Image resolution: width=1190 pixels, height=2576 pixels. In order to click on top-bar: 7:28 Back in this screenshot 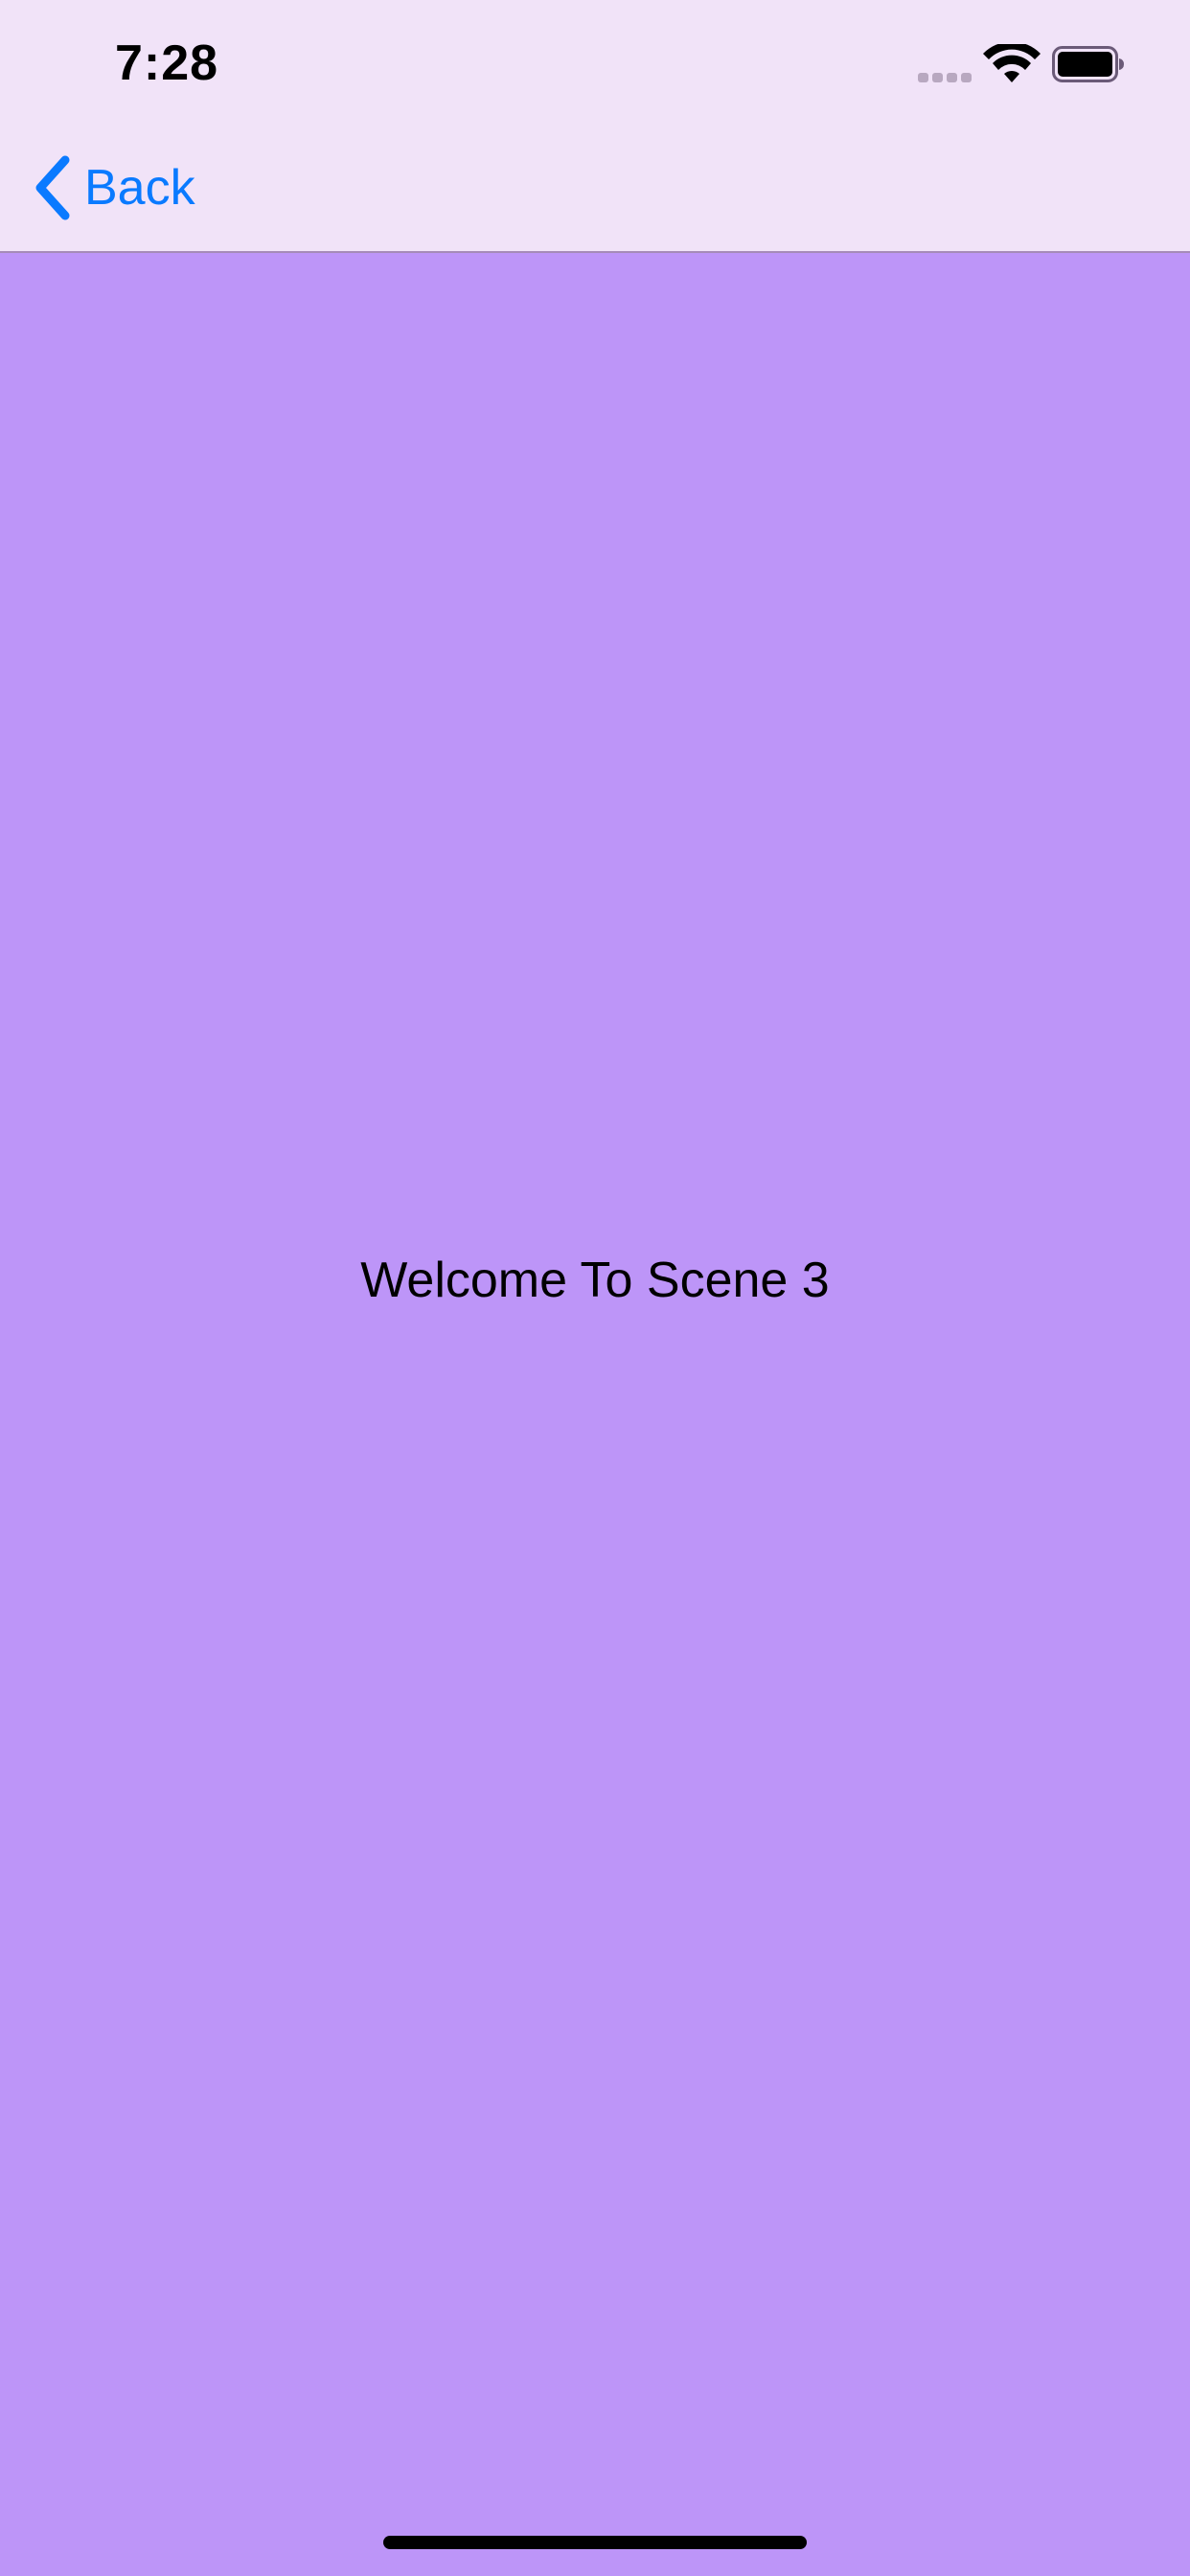, I will do `click(595, 126)`.